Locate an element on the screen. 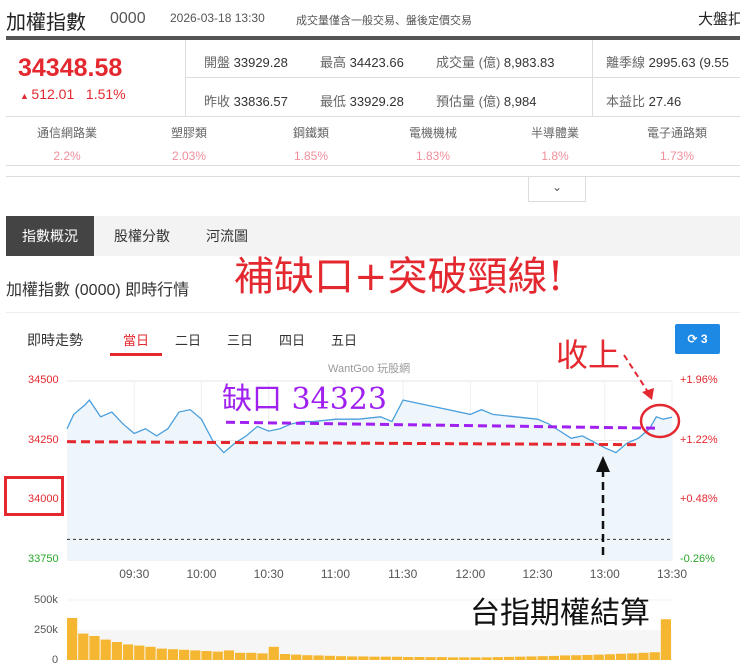 The width and height of the screenshot is (740, 672). x-tick-label: 10:00 is located at coordinates (201, 574).